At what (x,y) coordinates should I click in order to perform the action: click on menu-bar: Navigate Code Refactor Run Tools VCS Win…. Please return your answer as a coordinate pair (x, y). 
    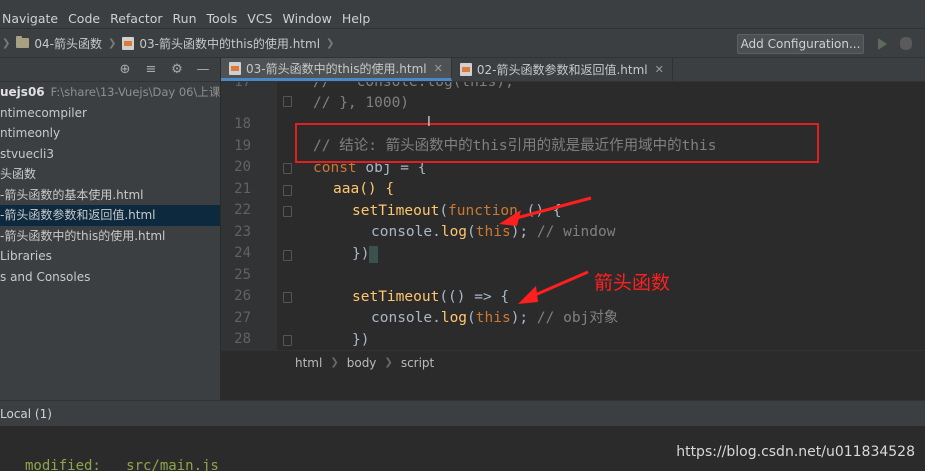
    Looking at the image, I should click on (462, 18).